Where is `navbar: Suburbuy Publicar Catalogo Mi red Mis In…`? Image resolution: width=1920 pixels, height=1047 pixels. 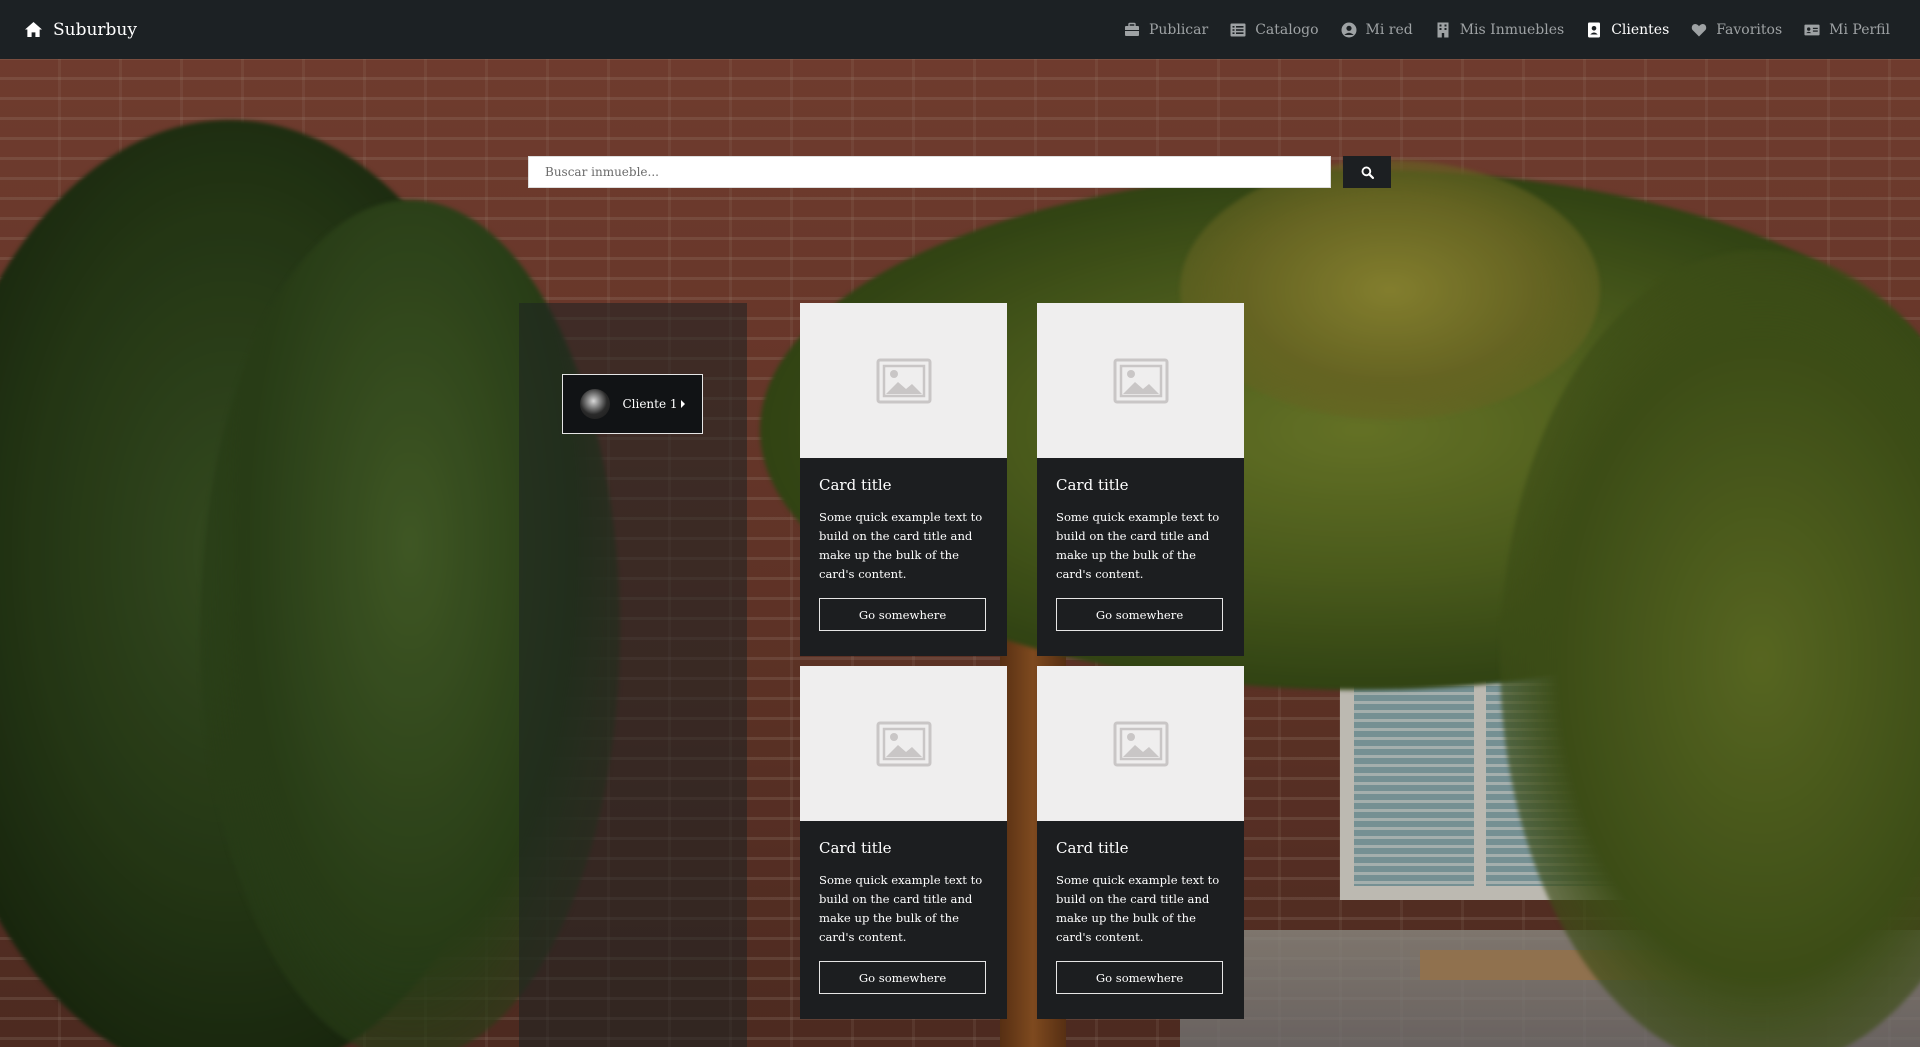 navbar: Suburbuy Publicar Catalogo Mi red Mis In… is located at coordinates (960, 29).